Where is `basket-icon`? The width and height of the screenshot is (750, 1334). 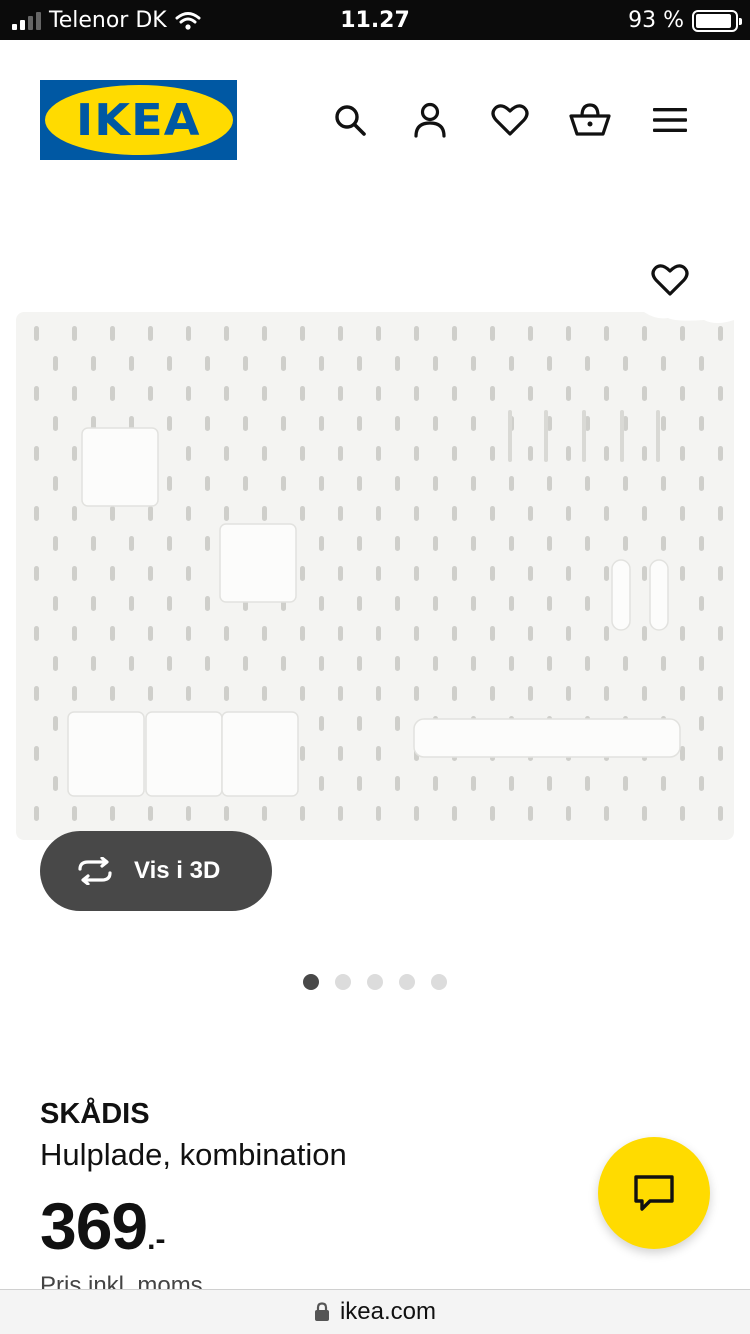 basket-icon is located at coordinates (590, 119).